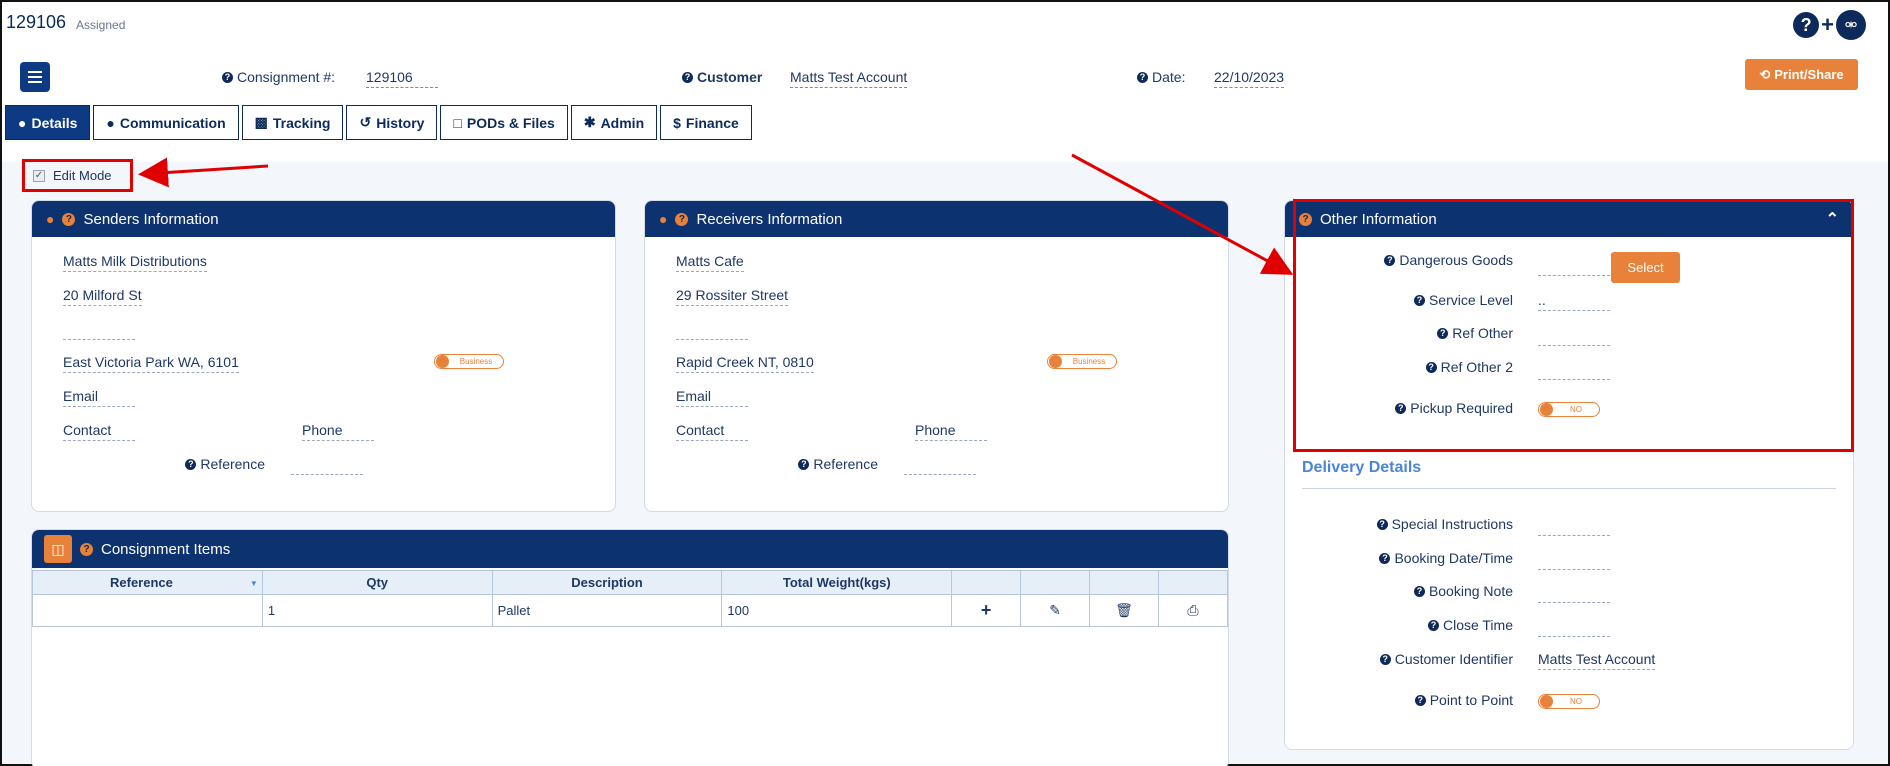  What do you see at coordinates (1574, 535) in the screenshot?
I see `special-instructions-value` at bounding box center [1574, 535].